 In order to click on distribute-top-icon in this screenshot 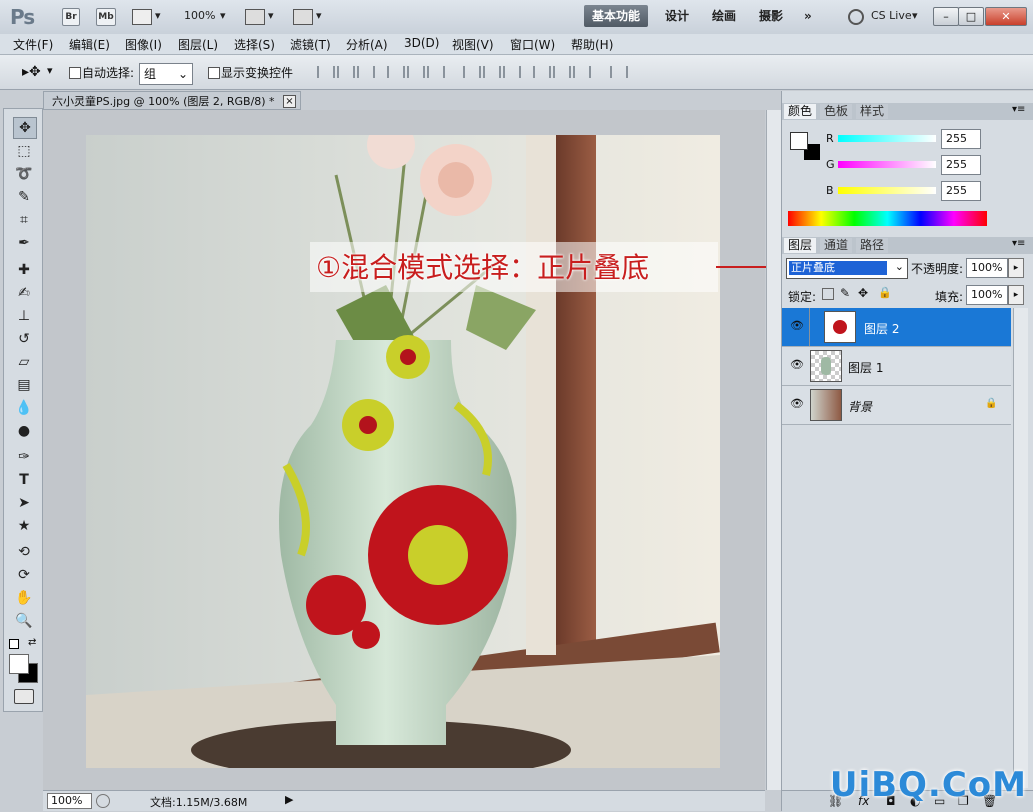, I will do `click(472, 72)`.